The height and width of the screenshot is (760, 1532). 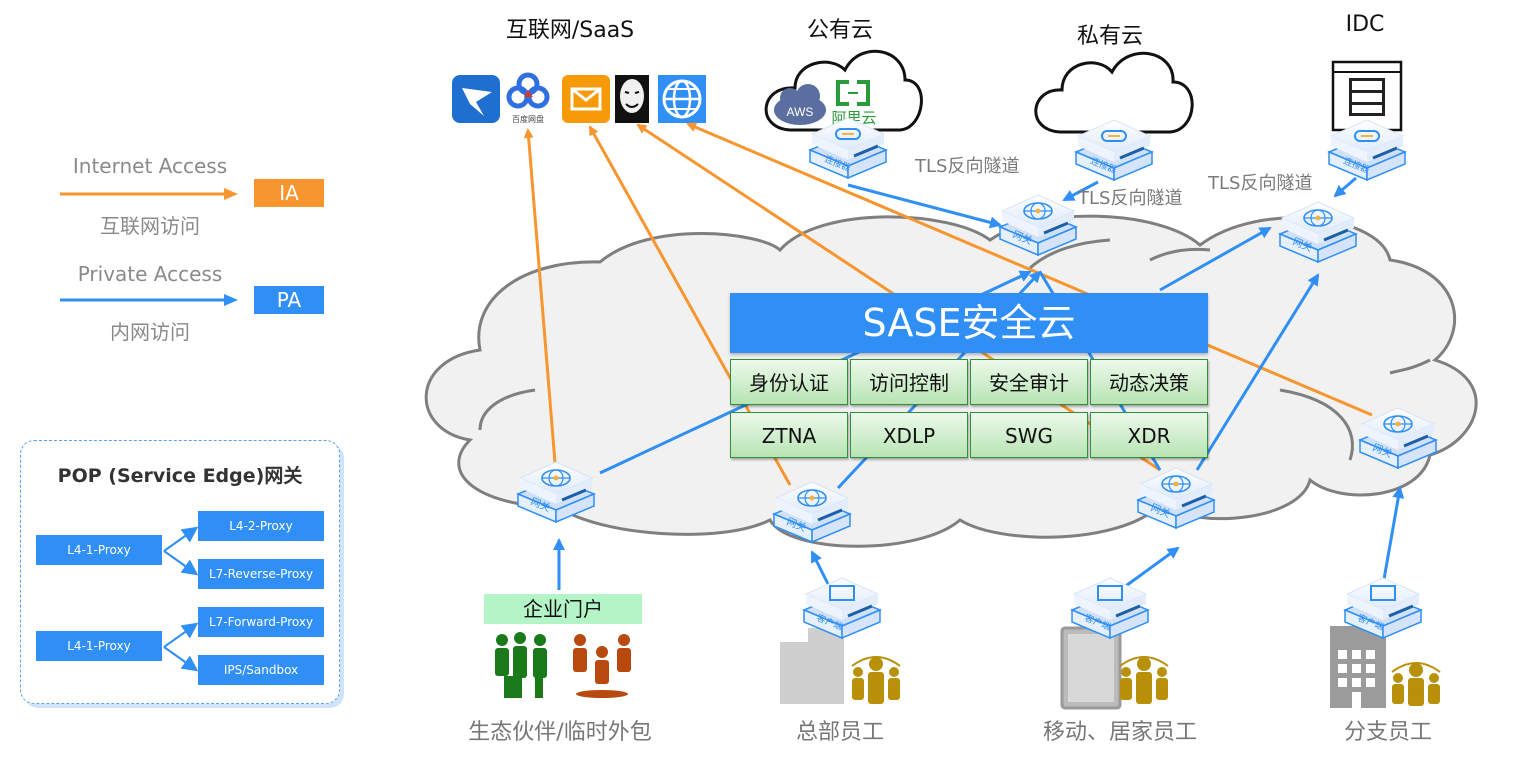 What do you see at coordinates (570, 30) in the screenshot?
I see `saas-title: 互联网/SaaS` at bounding box center [570, 30].